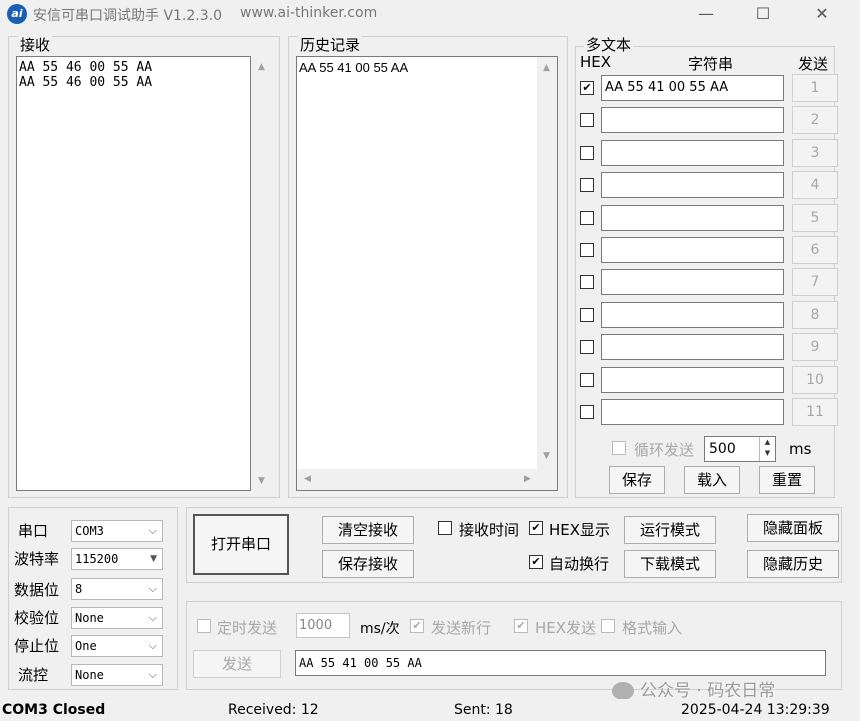 The width and height of the screenshot is (860, 721). Describe the element at coordinates (767, 449) in the screenshot. I see `spinner-icon: ▲ ▼` at that location.